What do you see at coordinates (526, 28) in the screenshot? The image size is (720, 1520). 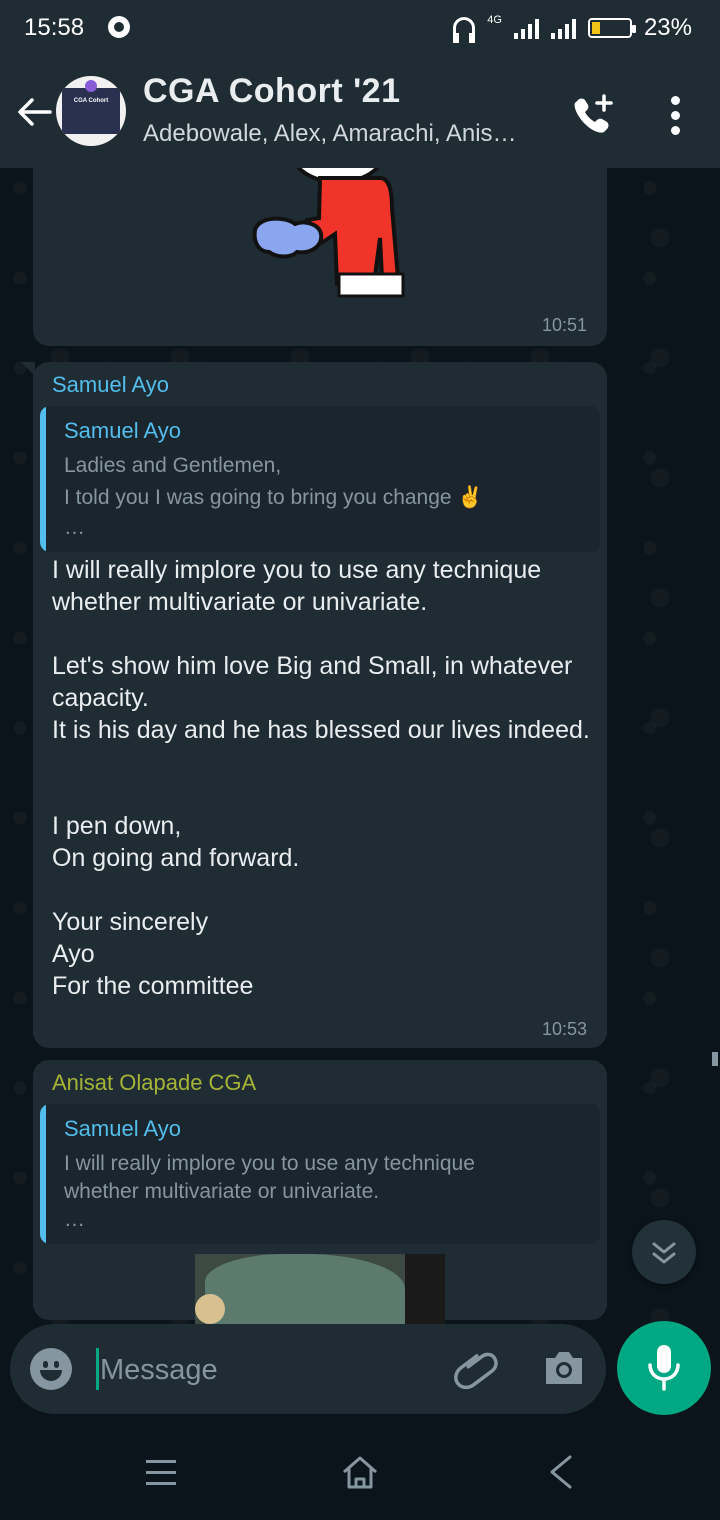 I see `signal-icon` at bounding box center [526, 28].